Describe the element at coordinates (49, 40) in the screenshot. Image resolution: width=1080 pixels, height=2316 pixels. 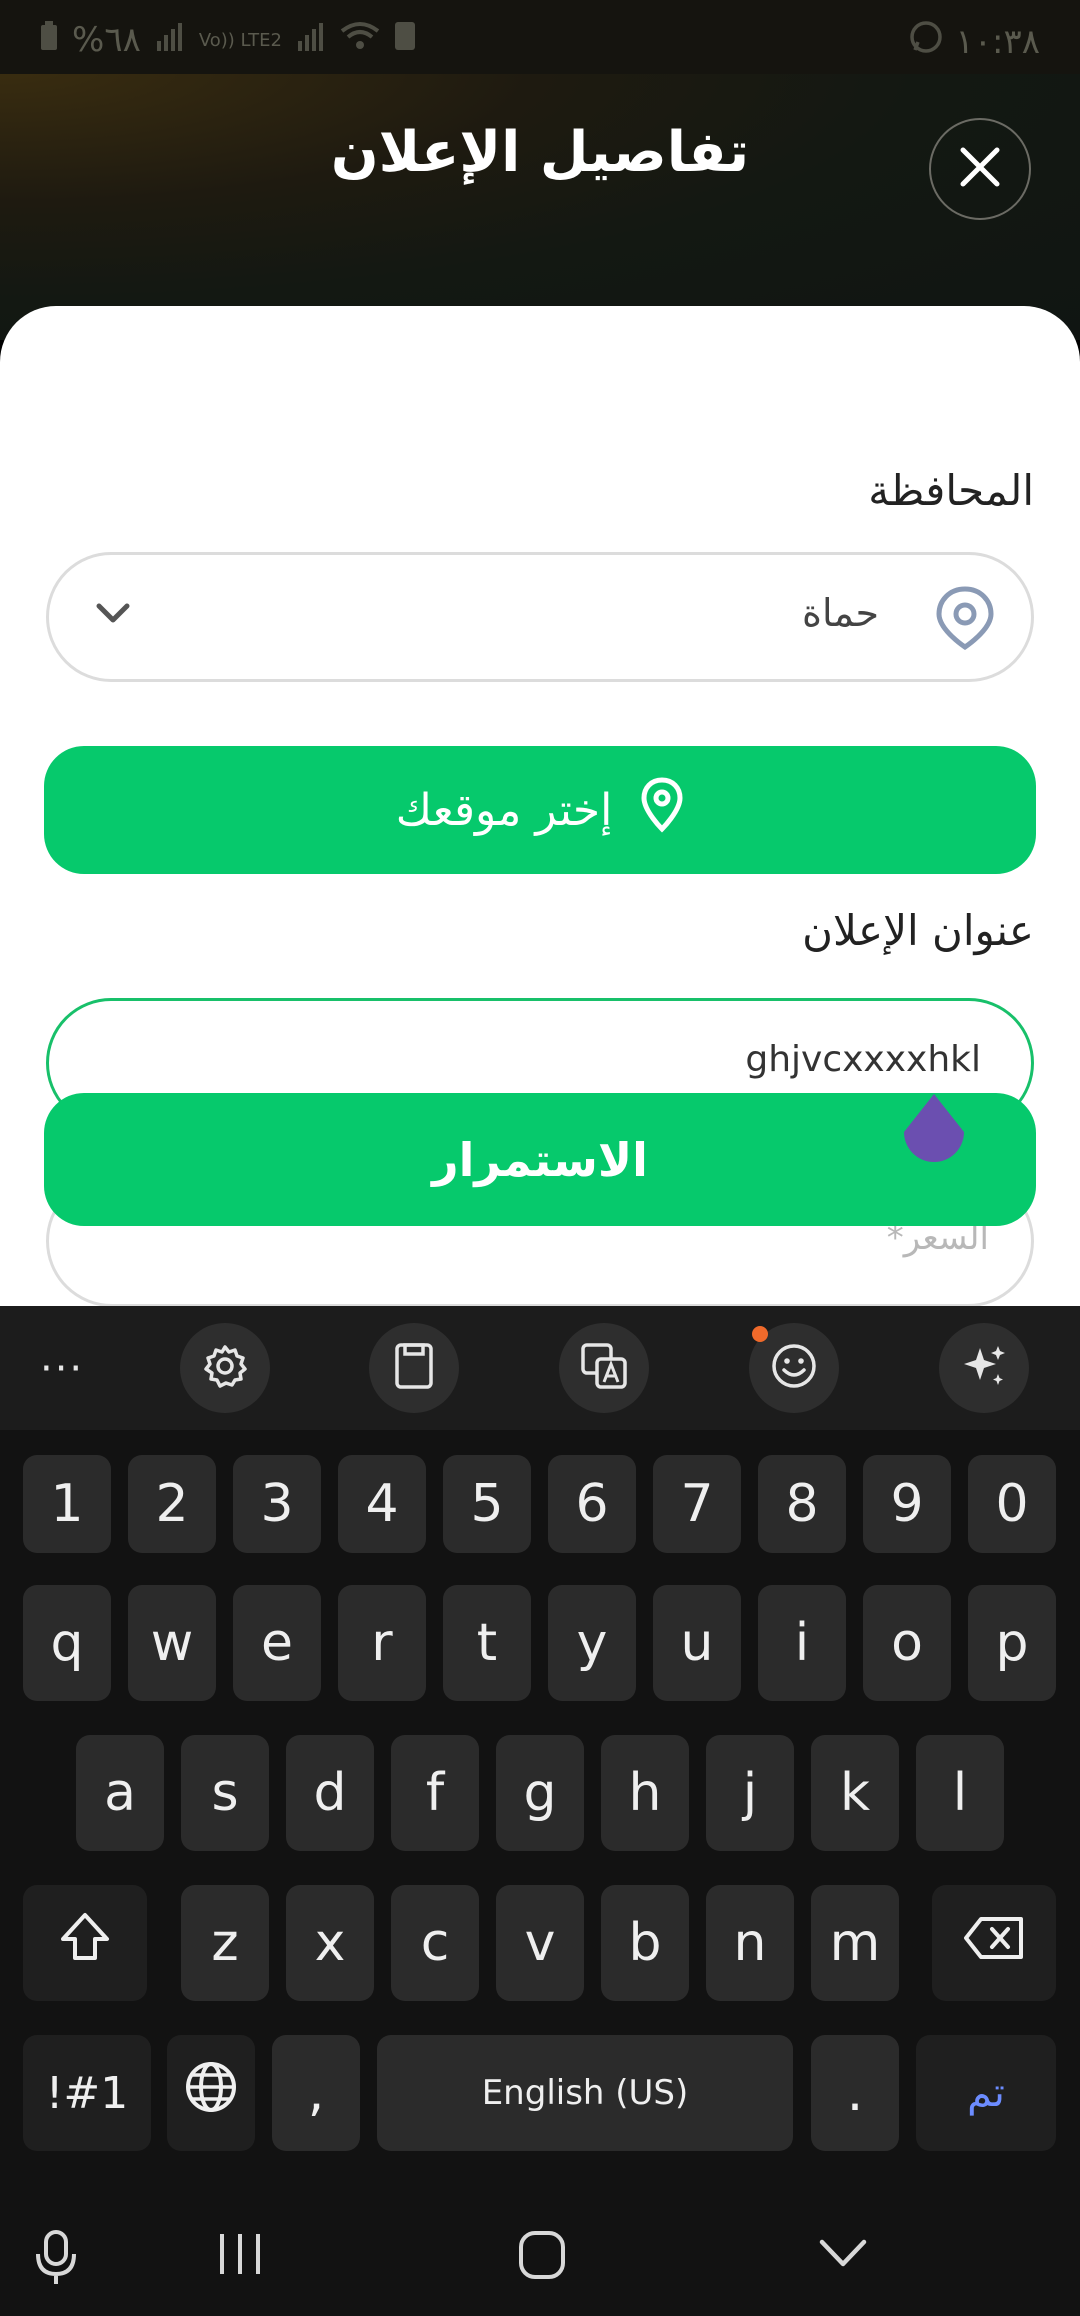
I see `battery-icon` at that location.